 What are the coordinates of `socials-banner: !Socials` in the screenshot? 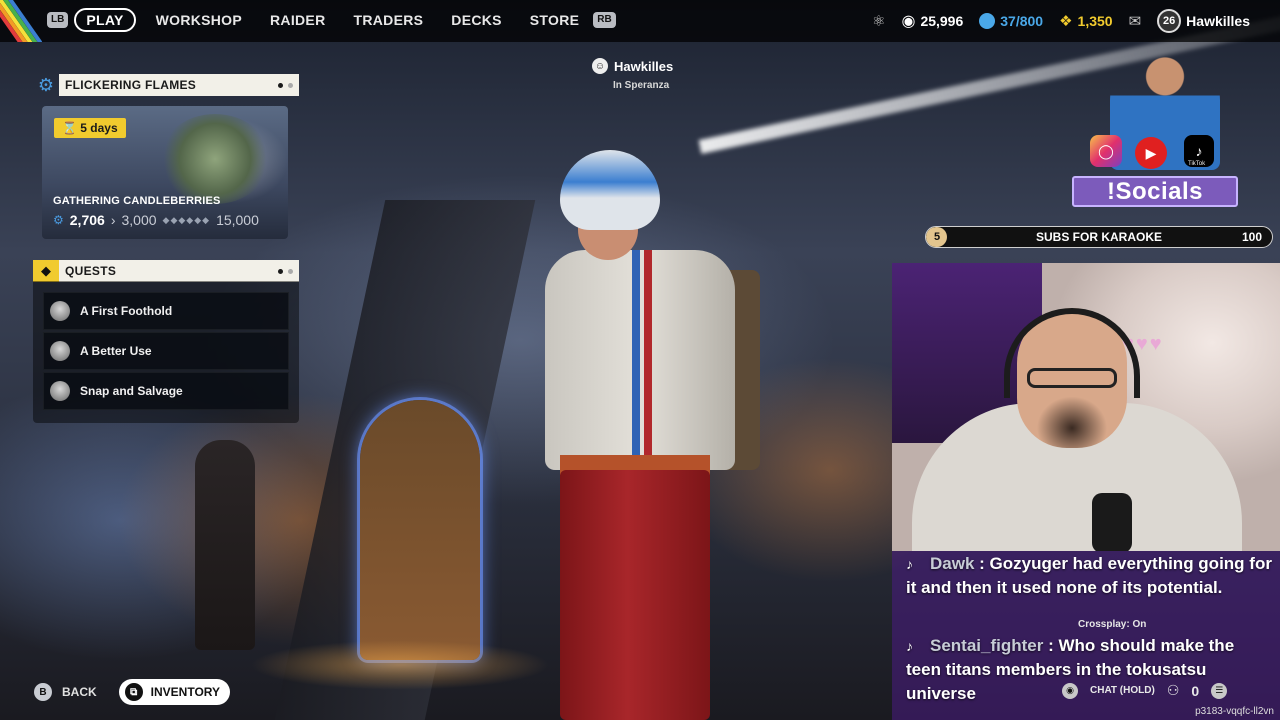 It's located at (1155, 191).